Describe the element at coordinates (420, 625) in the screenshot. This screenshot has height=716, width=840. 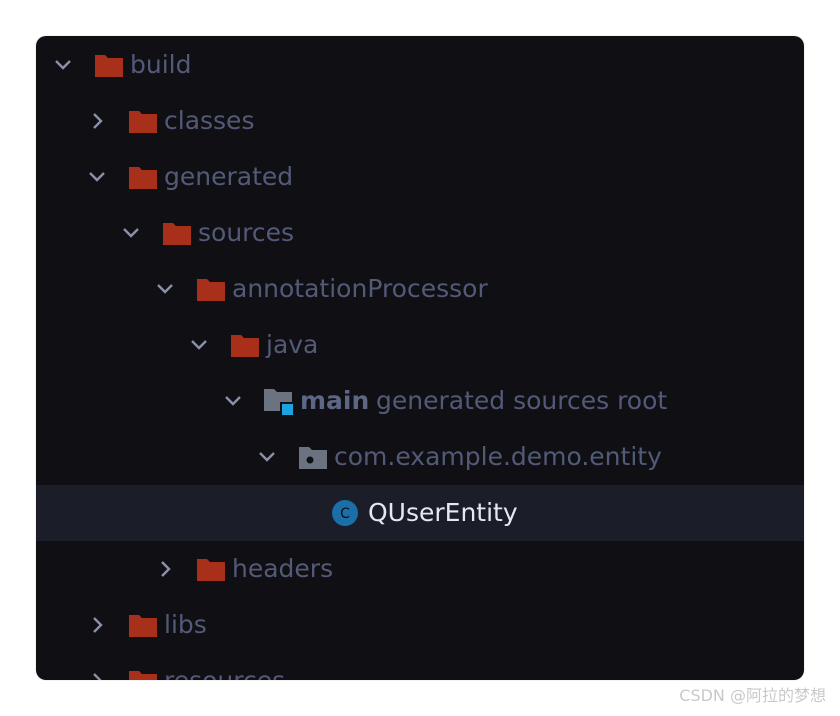
I see `tree-row-libs: libs` at that location.